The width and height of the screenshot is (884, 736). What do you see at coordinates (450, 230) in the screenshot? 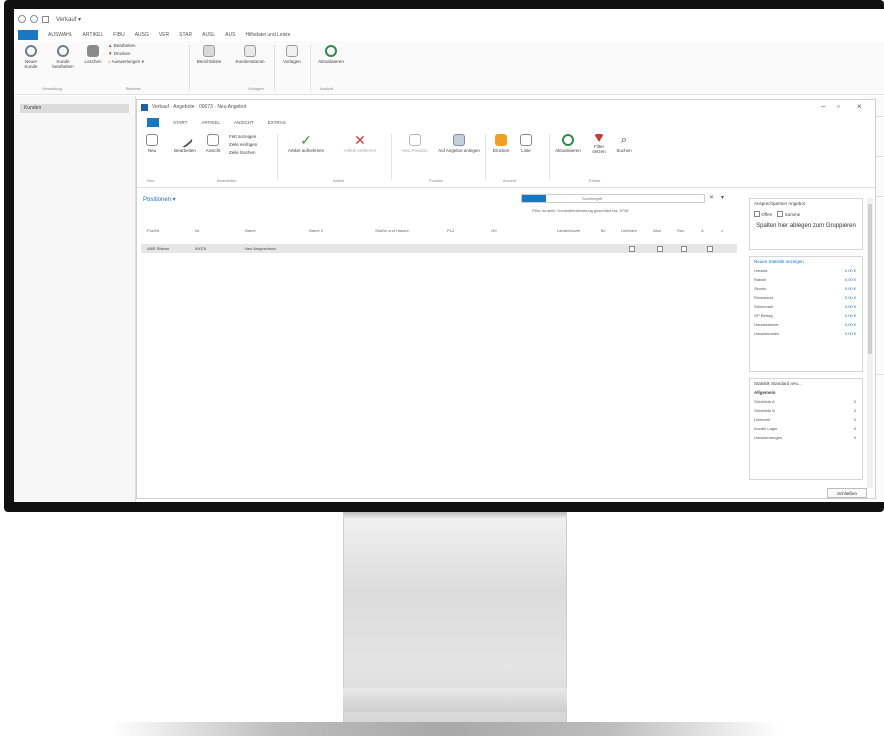
I see `column-header: PLZ` at bounding box center [450, 230].